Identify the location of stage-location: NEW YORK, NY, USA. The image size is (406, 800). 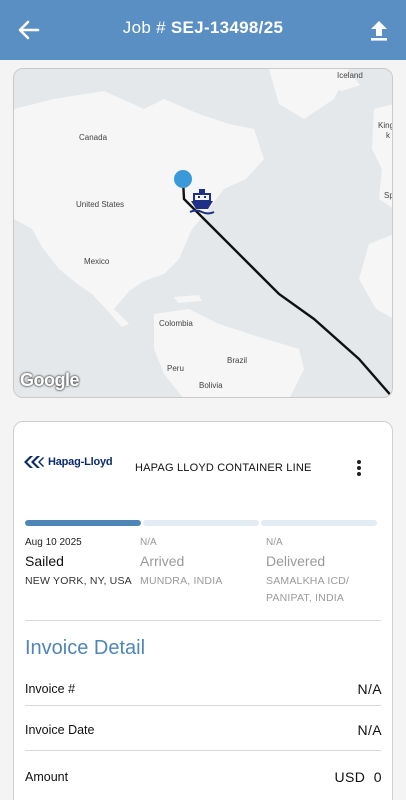
(78, 581).